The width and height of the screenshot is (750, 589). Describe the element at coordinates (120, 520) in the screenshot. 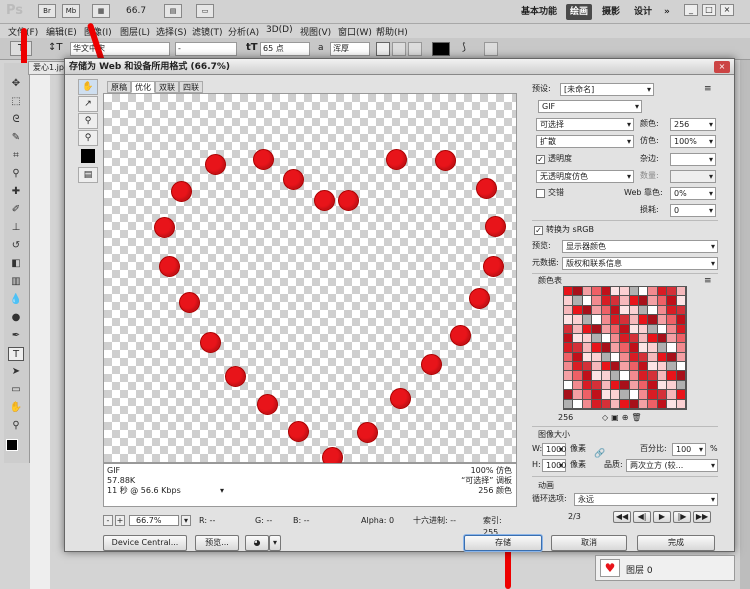

I see `zoom-in-button: +` at that location.